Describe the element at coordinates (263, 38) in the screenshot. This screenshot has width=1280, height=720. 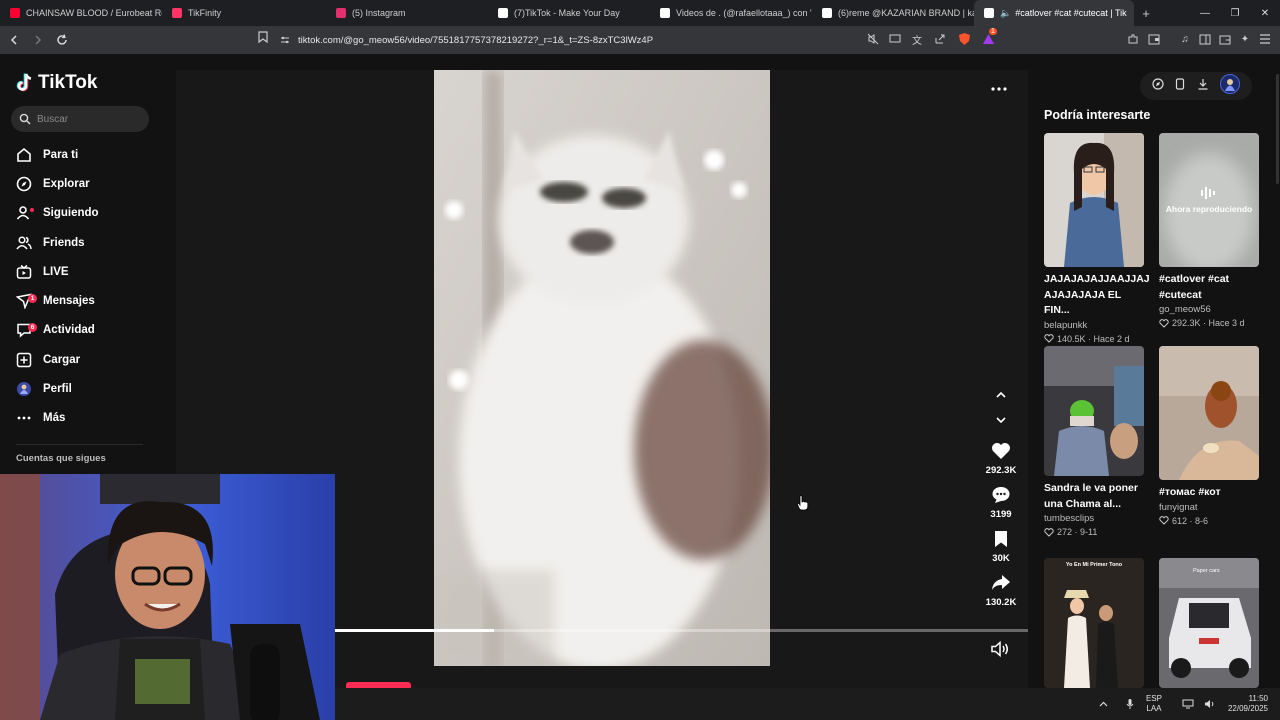
I see `bookmark-icon` at that location.